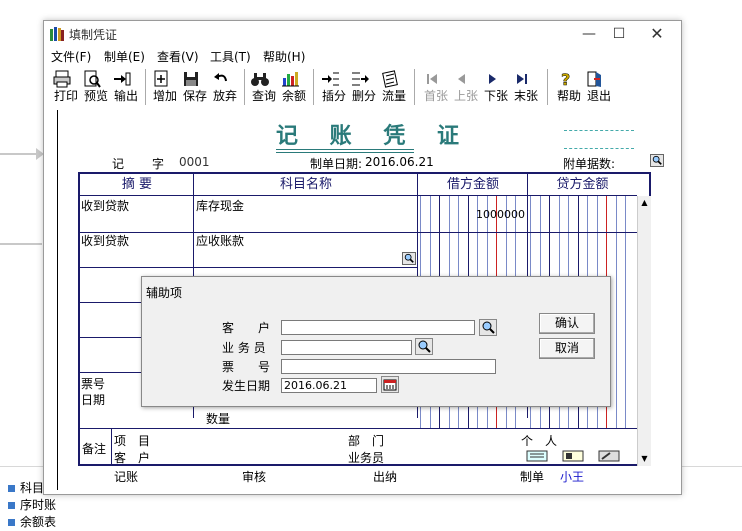 The height and width of the screenshot is (531, 742). What do you see at coordinates (71, 57) in the screenshot?
I see `menu-file: 文件(F)` at bounding box center [71, 57].